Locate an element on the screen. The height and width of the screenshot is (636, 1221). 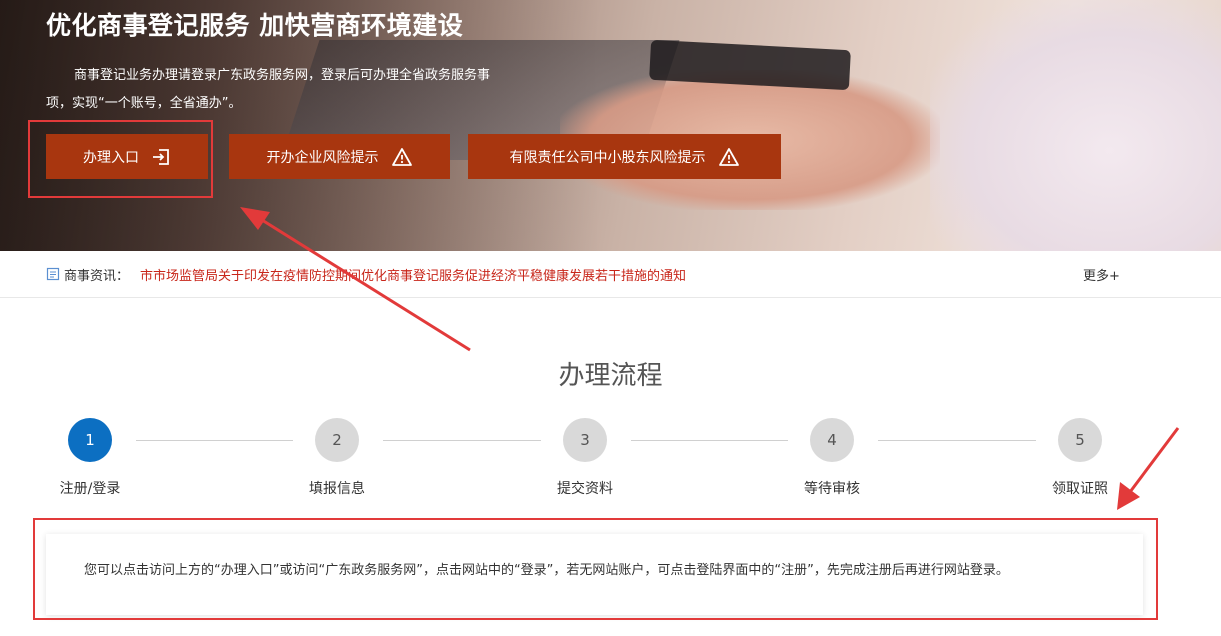
step-5-circle: 5 is located at coordinates (1080, 440).